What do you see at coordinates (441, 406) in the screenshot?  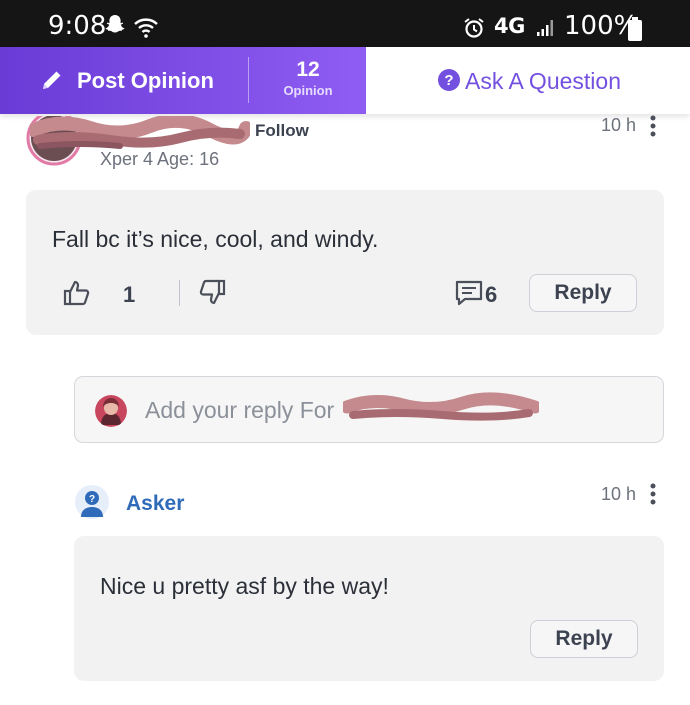 I see `redacted-username-scribble` at bounding box center [441, 406].